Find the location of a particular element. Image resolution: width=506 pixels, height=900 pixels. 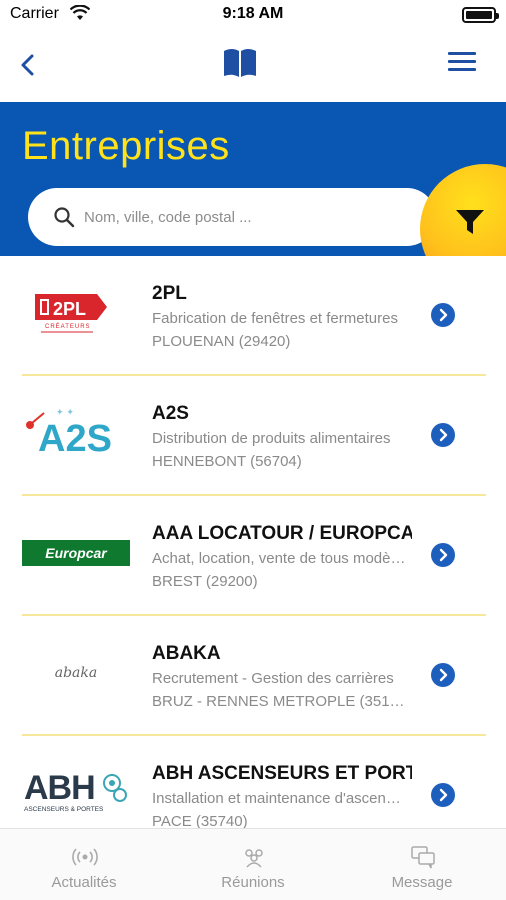

svg-text: A2S is located at coordinates (75, 439).